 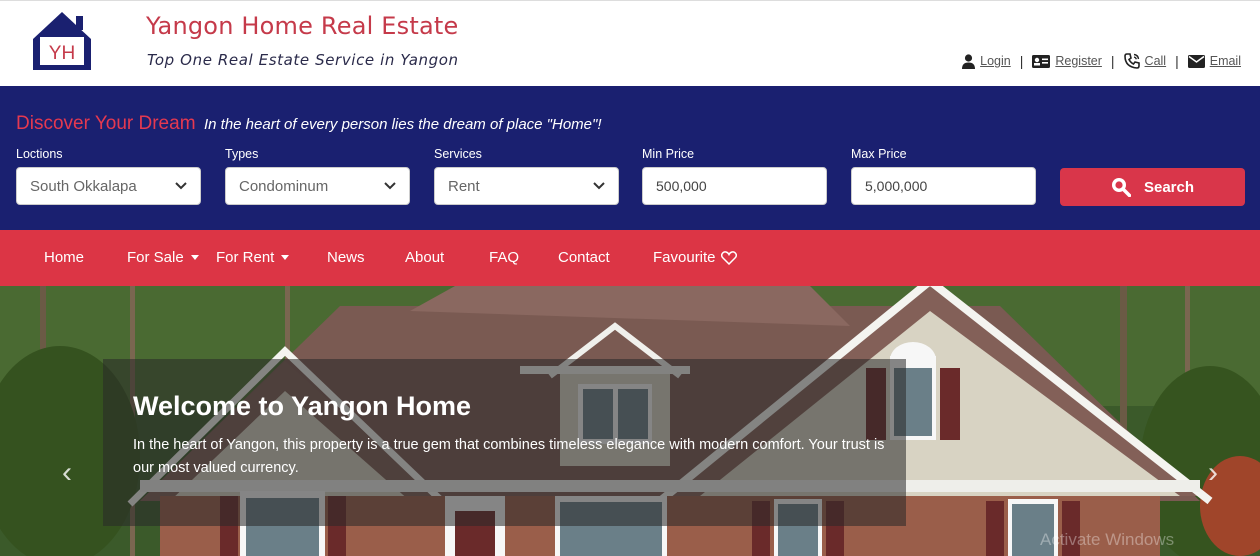 What do you see at coordinates (245, 257) in the screenshot?
I see `nav-for-rent-label: For Rent` at bounding box center [245, 257].